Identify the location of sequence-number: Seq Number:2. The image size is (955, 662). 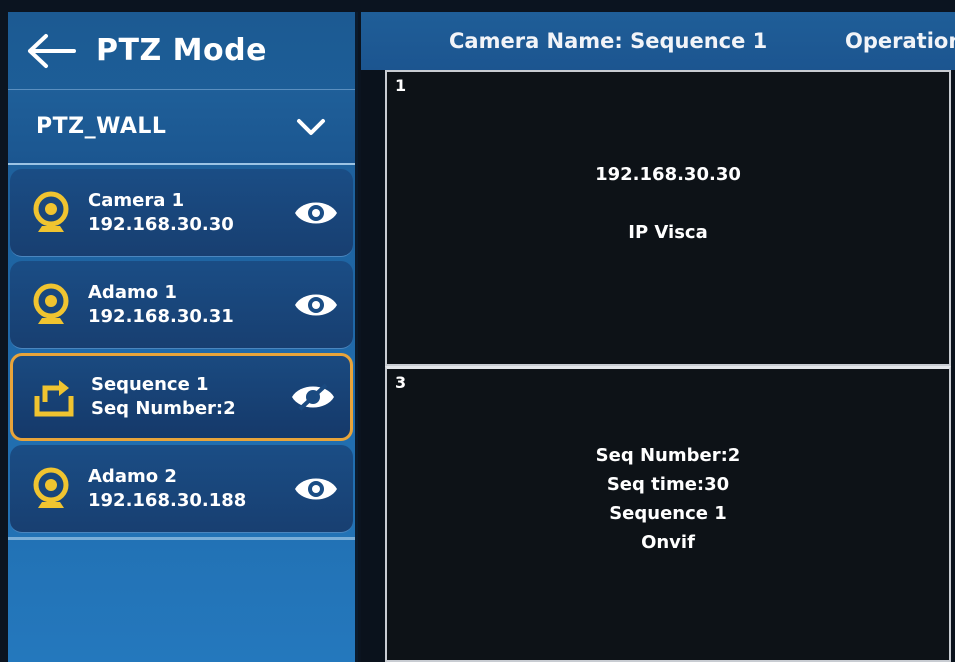
(163, 408).